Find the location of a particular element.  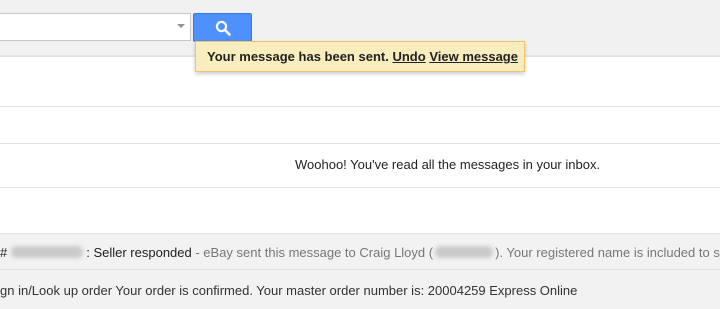

undo-link: Undo is located at coordinates (408, 56).